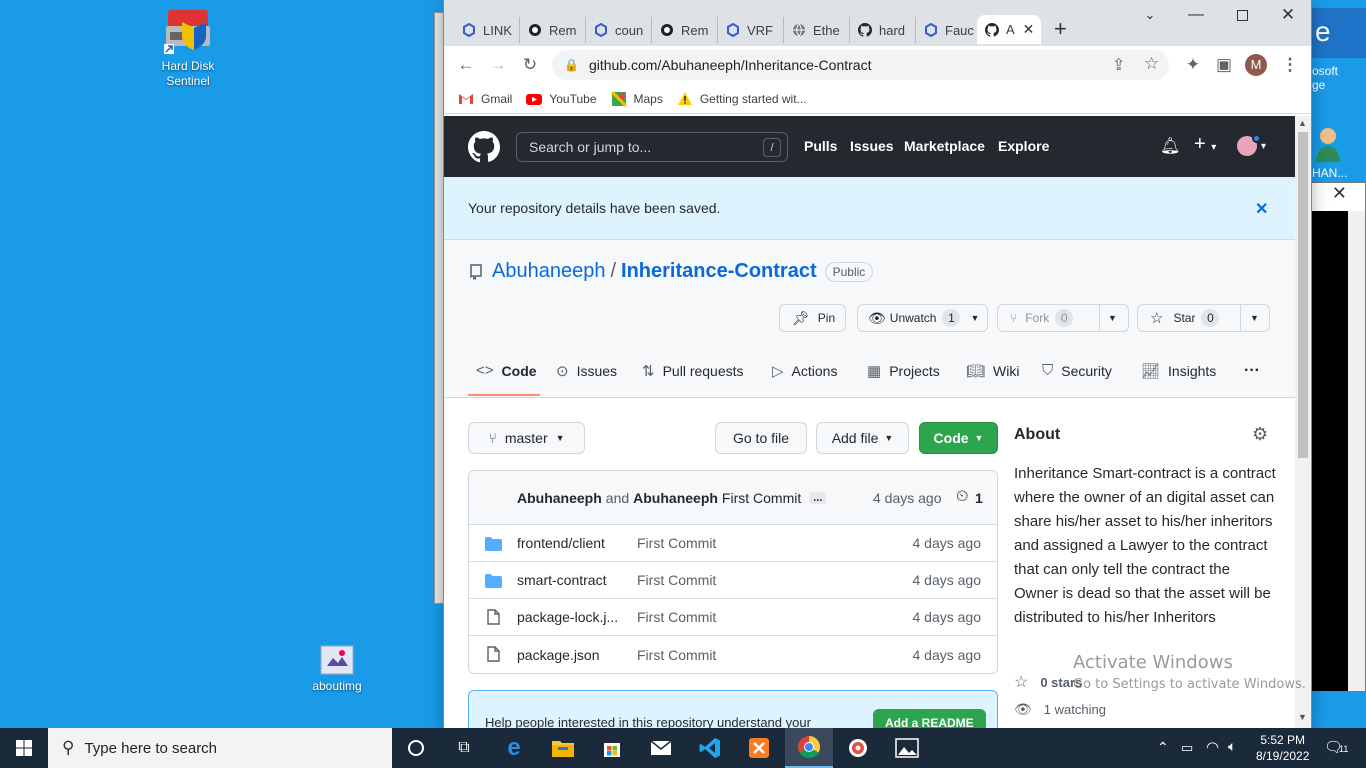 The image size is (1366, 768). Describe the element at coordinates (466, 65) in the screenshot. I see `back-icon: ←` at that location.